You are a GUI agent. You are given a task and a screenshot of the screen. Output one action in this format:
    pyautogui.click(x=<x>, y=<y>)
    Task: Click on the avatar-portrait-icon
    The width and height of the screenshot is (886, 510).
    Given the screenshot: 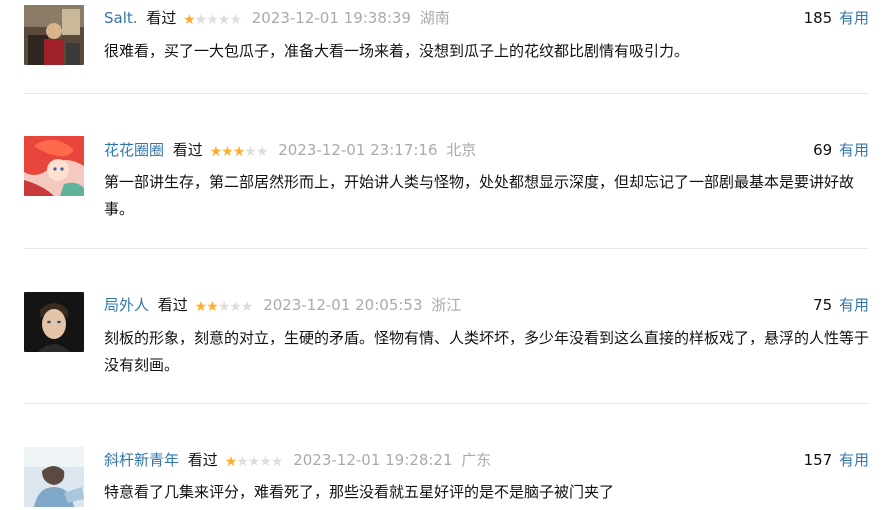 What is the action you would take?
    pyautogui.click(x=54, y=322)
    